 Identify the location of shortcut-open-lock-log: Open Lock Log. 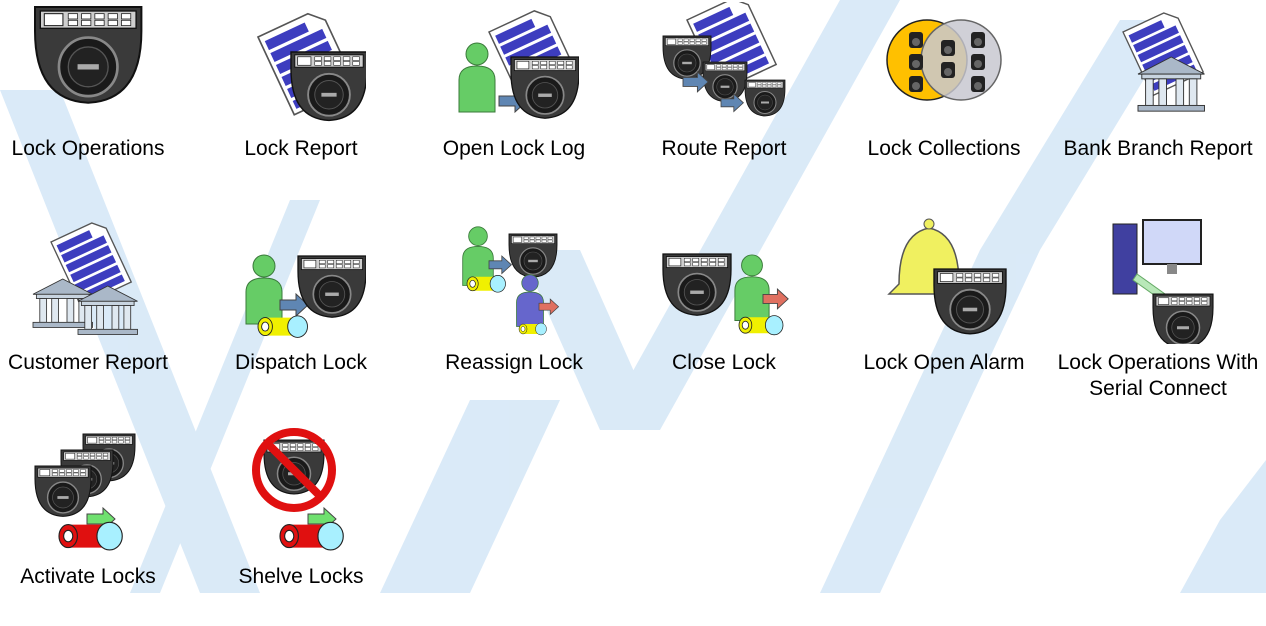
(514, 100).